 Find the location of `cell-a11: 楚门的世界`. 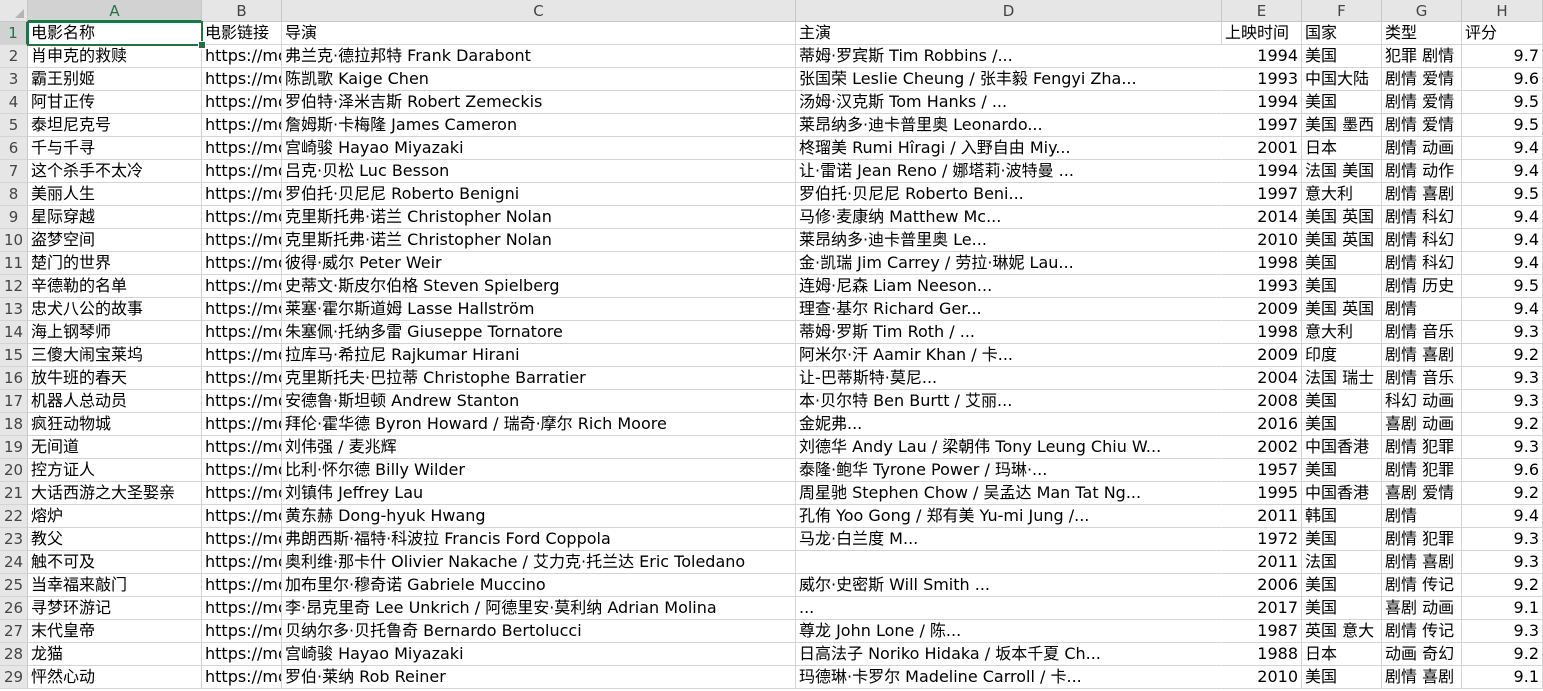

cell-a11: 楚门的世界 is located at coordinates (115, 263).